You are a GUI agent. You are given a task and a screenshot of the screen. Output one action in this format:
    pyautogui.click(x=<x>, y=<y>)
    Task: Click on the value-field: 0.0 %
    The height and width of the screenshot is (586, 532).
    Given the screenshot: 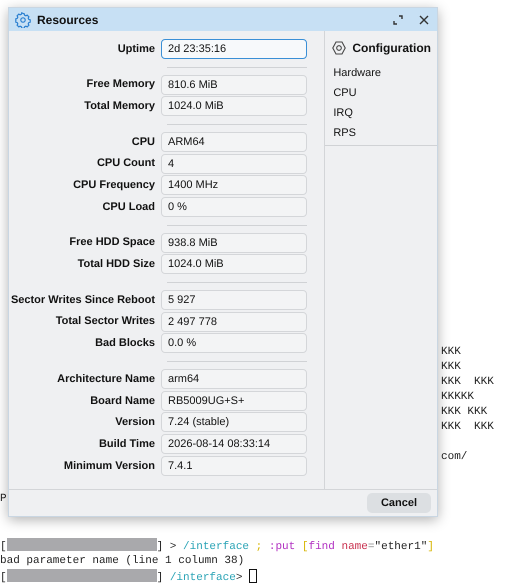 What is the action you would take?
    pyautogui.click(x=234, y=343)
    